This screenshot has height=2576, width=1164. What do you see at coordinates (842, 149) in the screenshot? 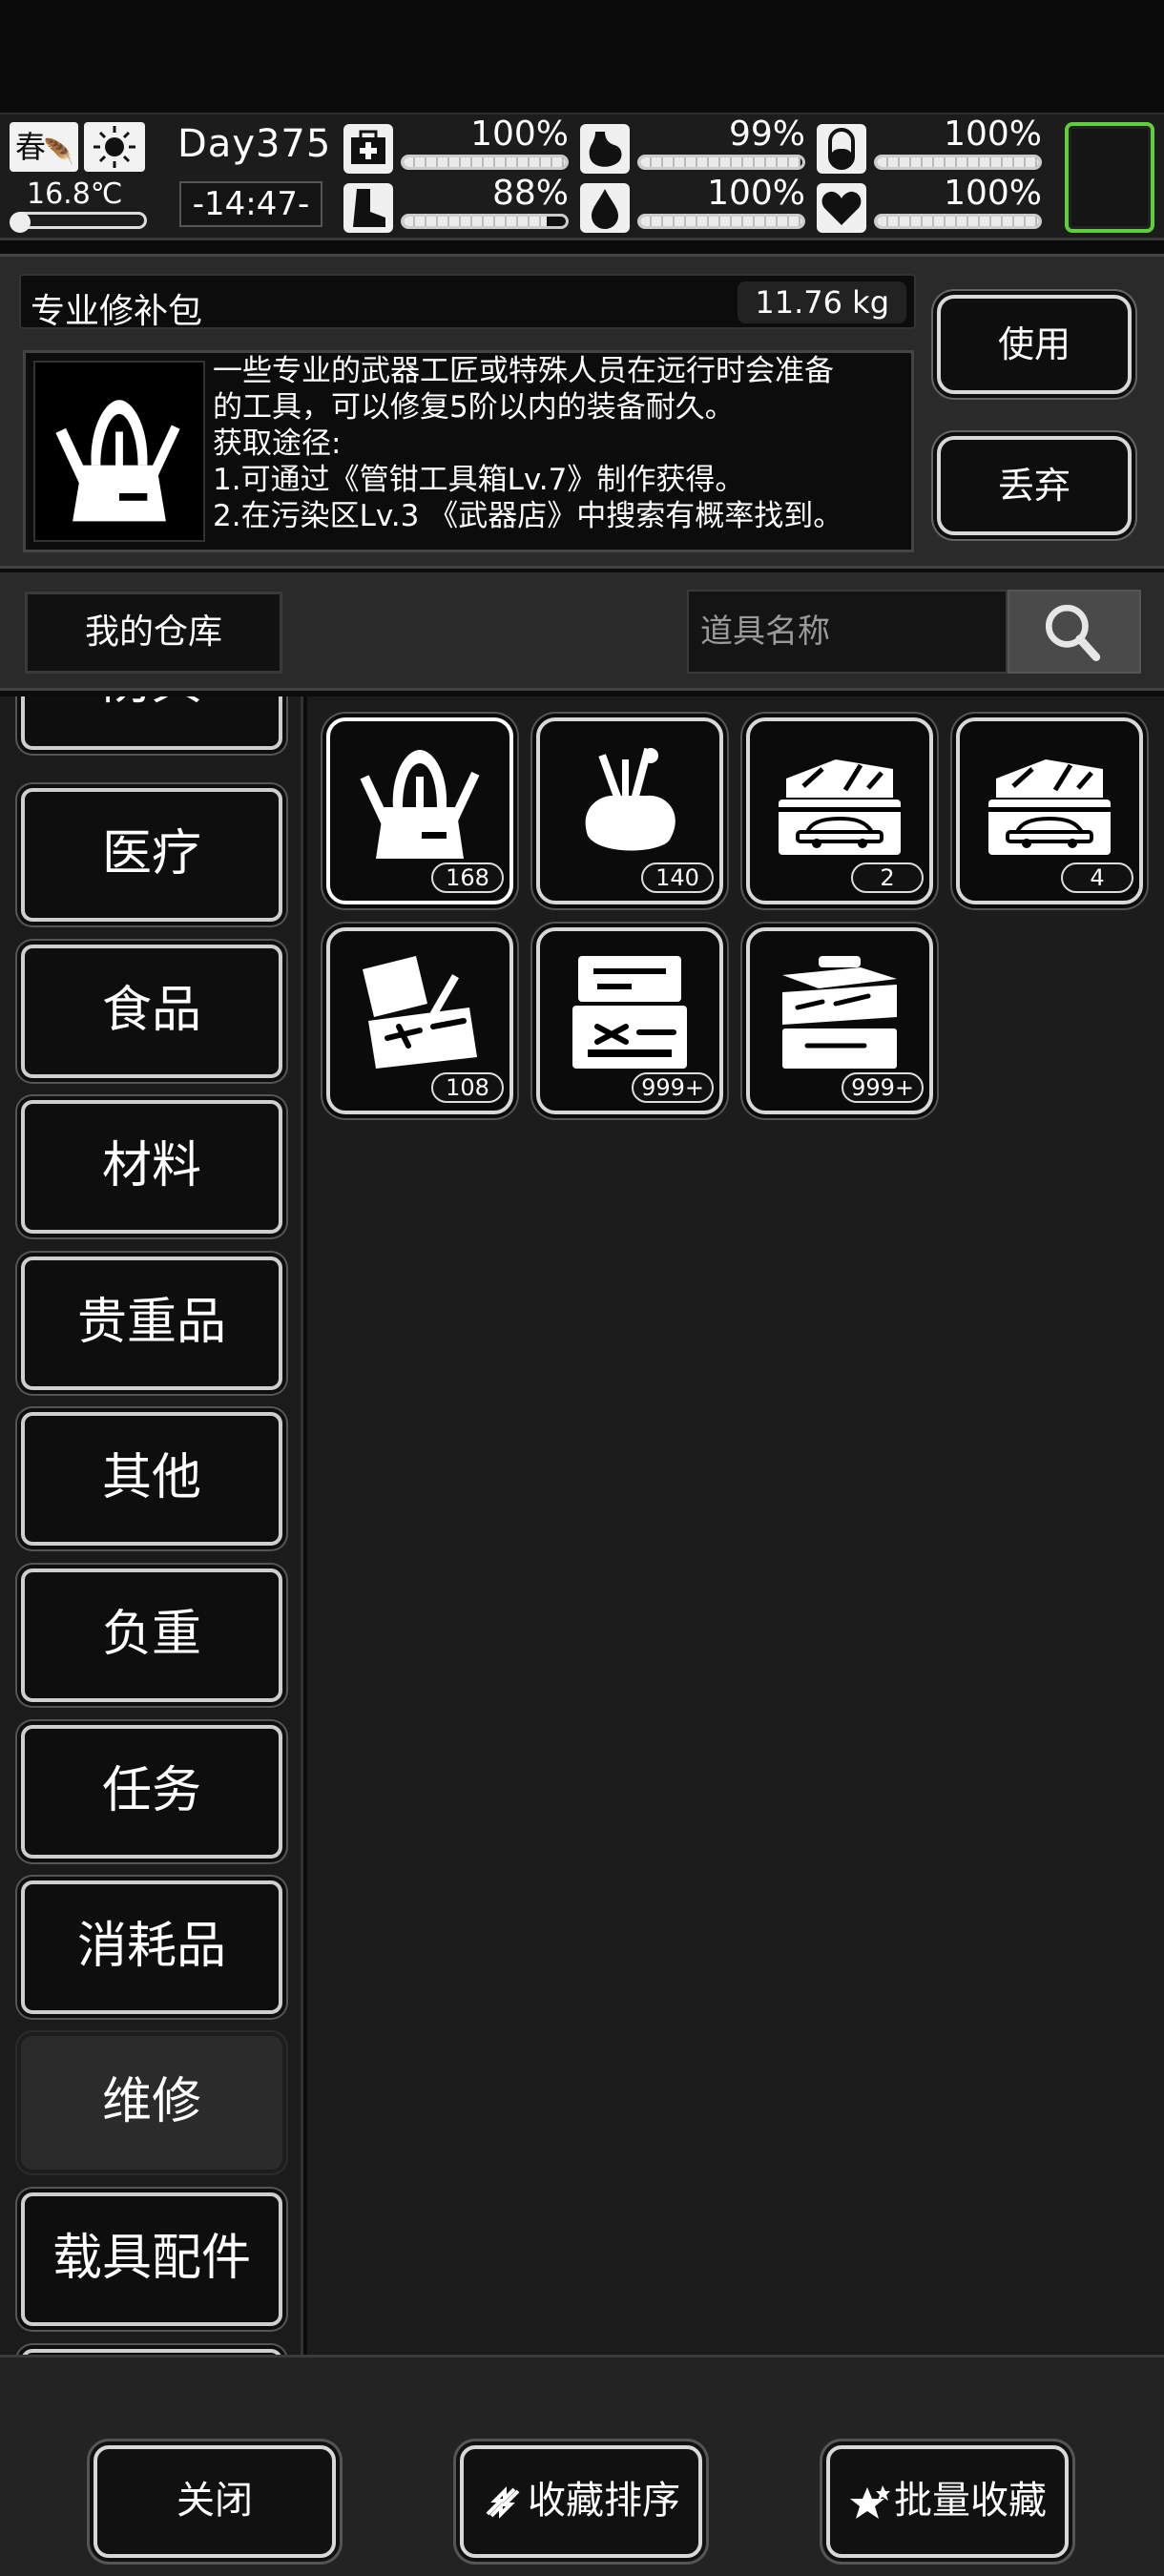
I see `pill-icon` at bounding box center [842, 149].